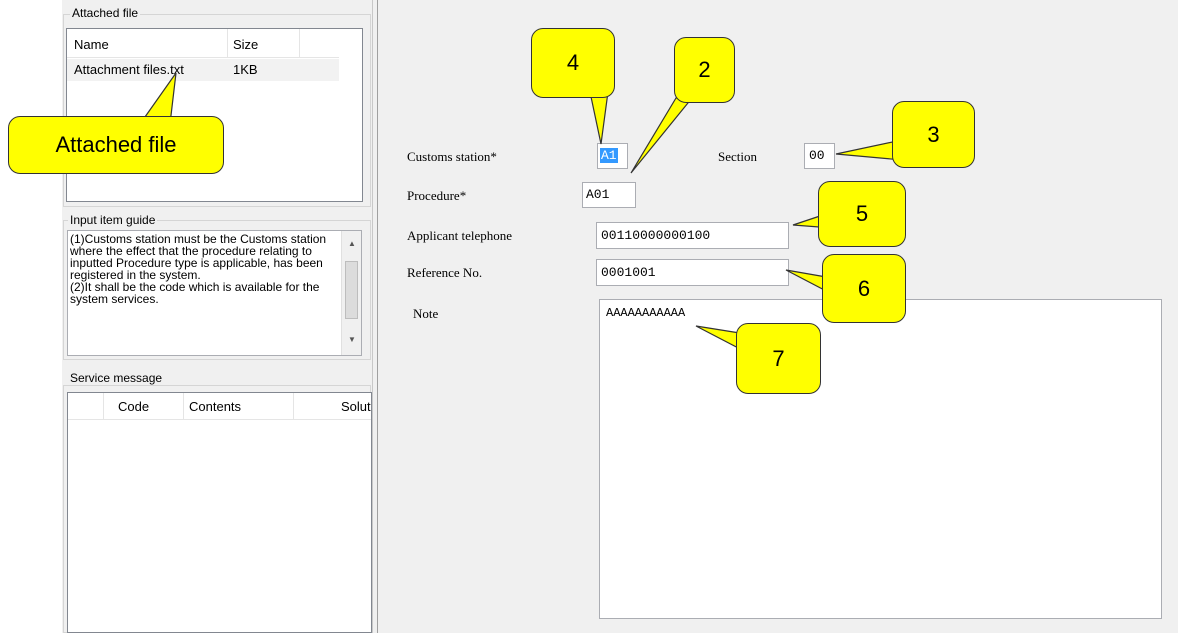  Describe the element at coordinates (933, 134) in the screenshot. I see `callout-3: 3` at that location.